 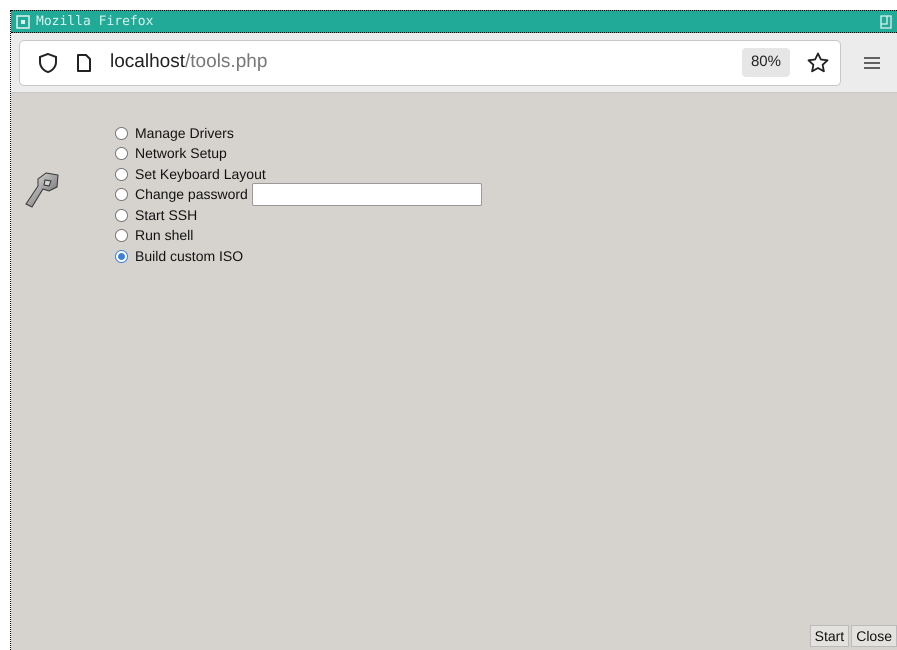 What do you see at coordinates (830, 636) in the screenshot?
I see `dialog-button: Start` at bounding box center [830, 636].